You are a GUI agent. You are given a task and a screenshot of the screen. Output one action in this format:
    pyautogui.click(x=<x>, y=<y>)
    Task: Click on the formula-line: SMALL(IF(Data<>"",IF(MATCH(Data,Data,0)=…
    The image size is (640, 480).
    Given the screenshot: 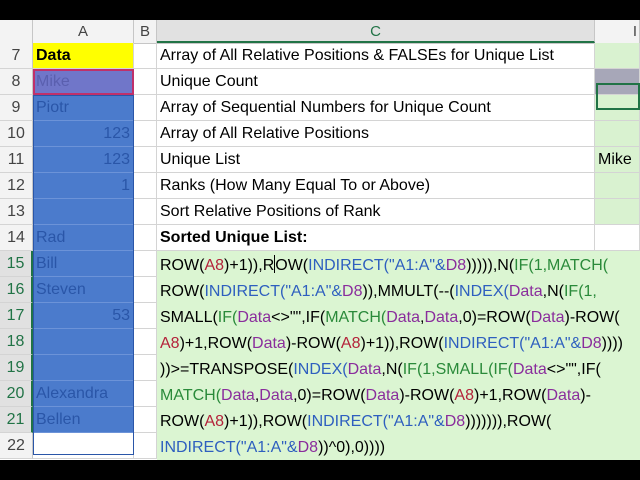 What is the action you would take?
    pyautogui.click(x=390, y=318)
    